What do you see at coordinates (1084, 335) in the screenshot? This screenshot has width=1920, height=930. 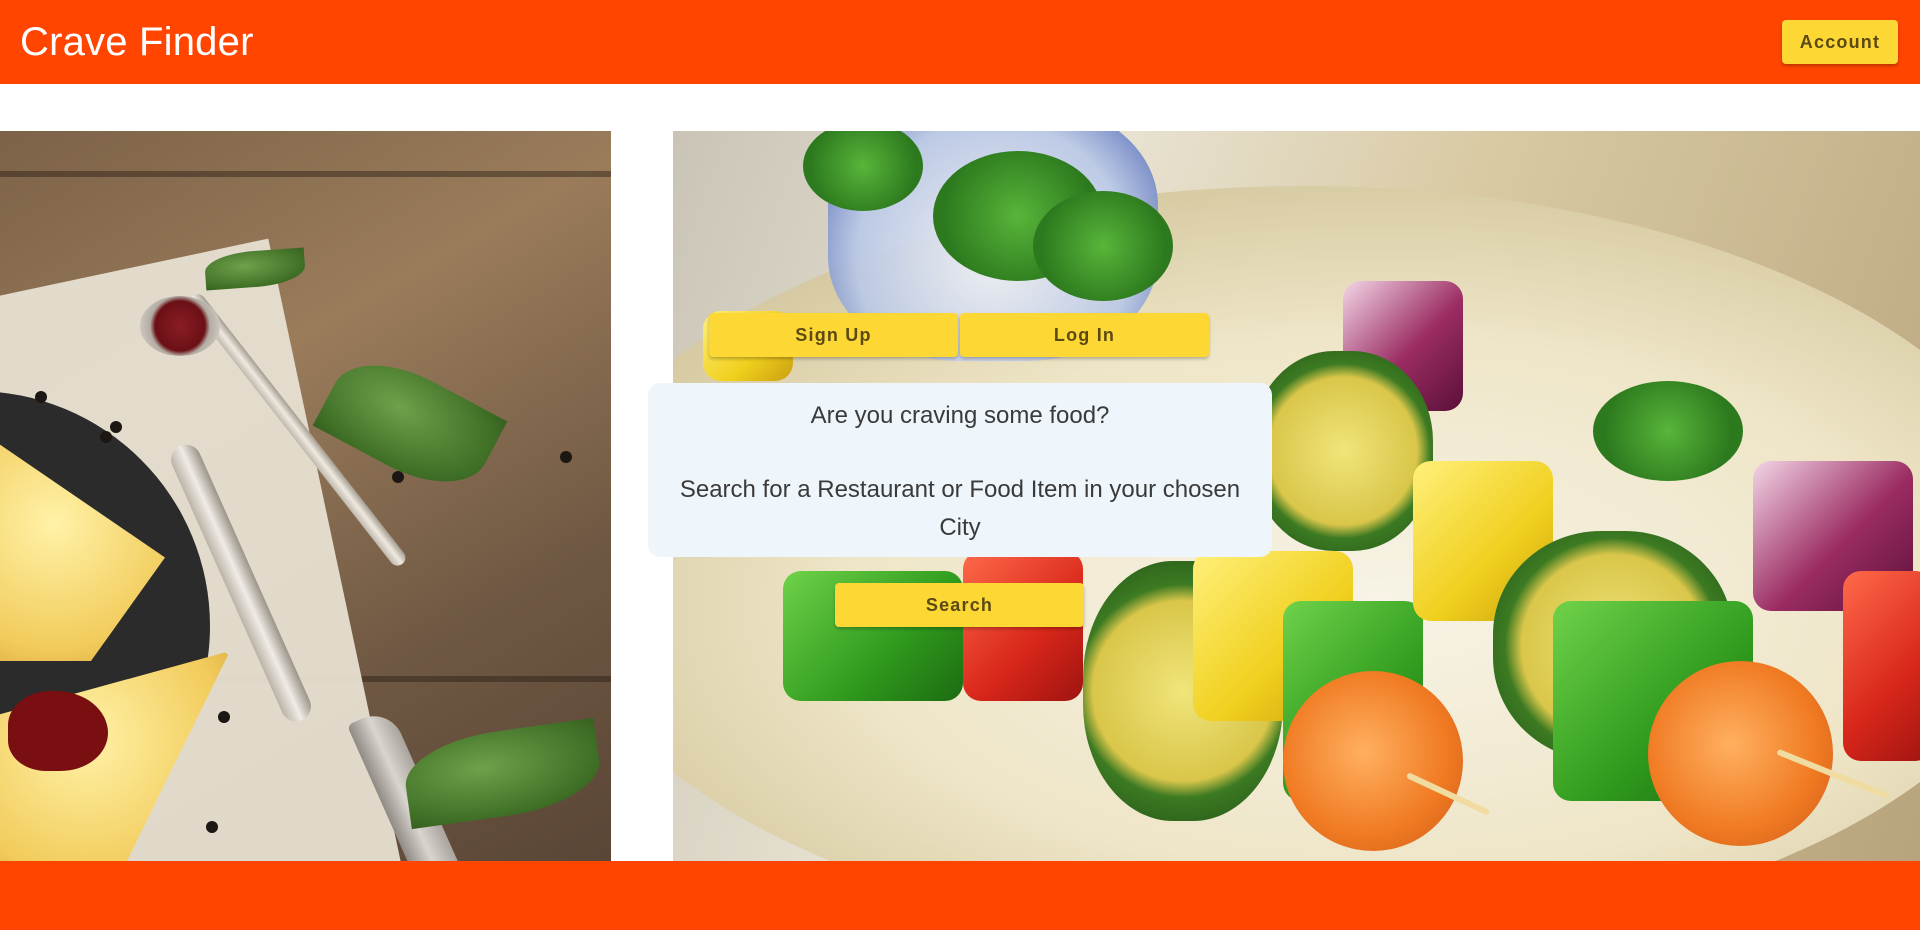 I see `log-in-button: Log In` at bounding box center [1084, 335].